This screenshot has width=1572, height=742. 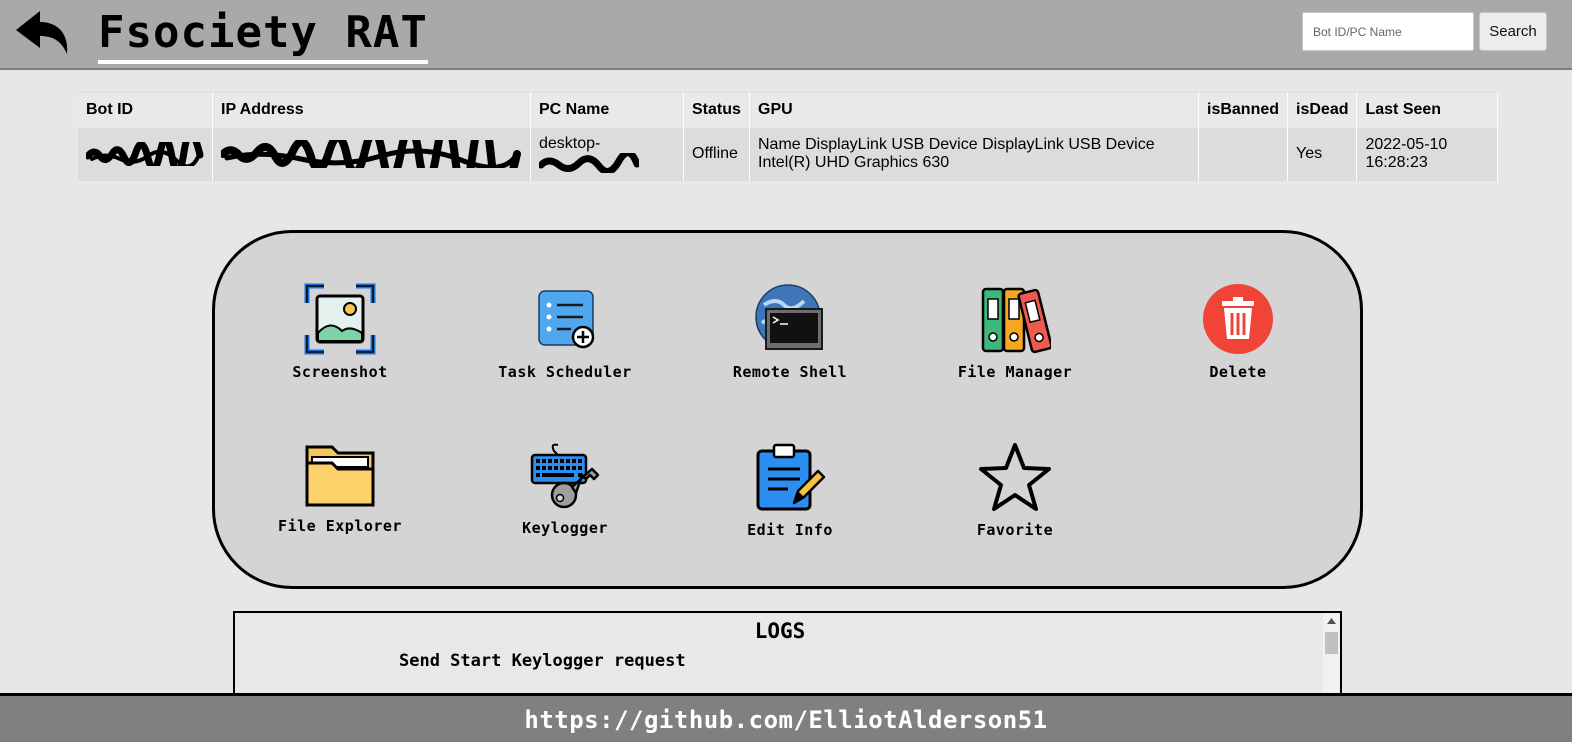 I want to click on ip-address-cell, so click(x=371, y=154).